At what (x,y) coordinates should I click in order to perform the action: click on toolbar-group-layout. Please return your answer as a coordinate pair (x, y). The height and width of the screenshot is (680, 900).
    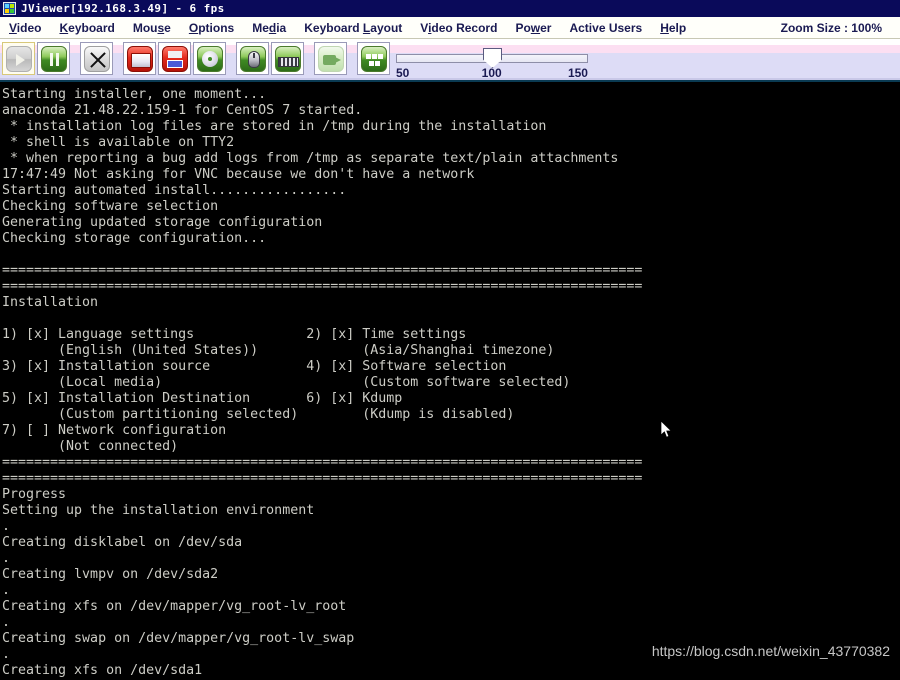
    Looking at the image, I should click on (374, 58).